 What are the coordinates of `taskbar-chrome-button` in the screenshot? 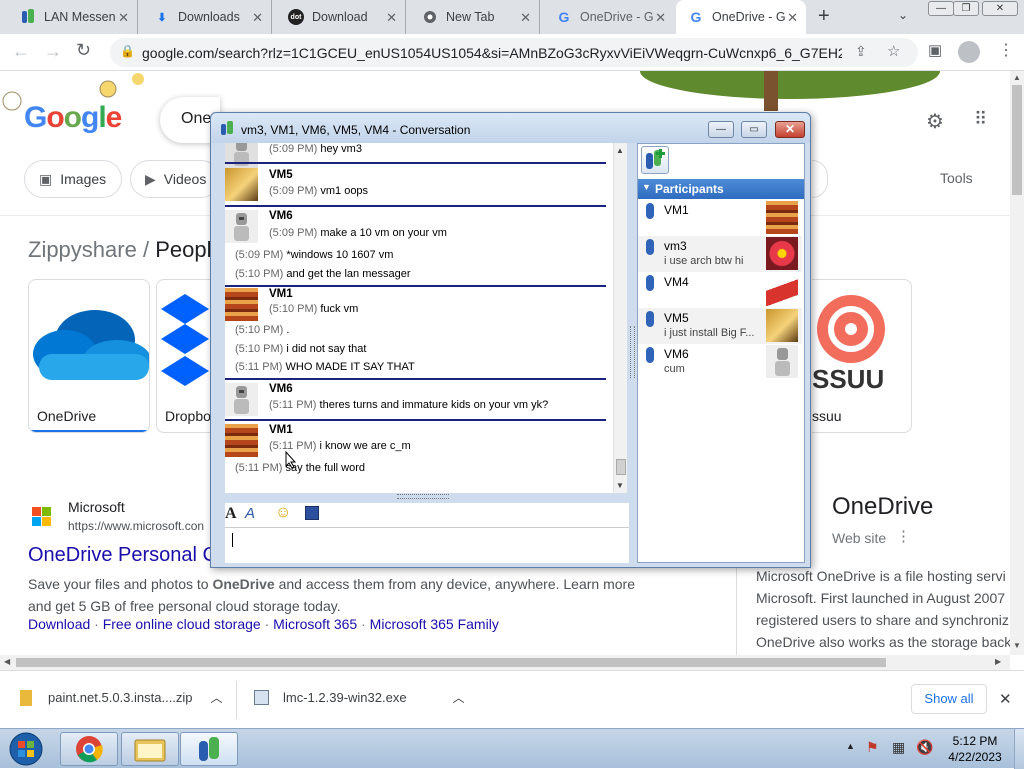 It's located at (89, 749).